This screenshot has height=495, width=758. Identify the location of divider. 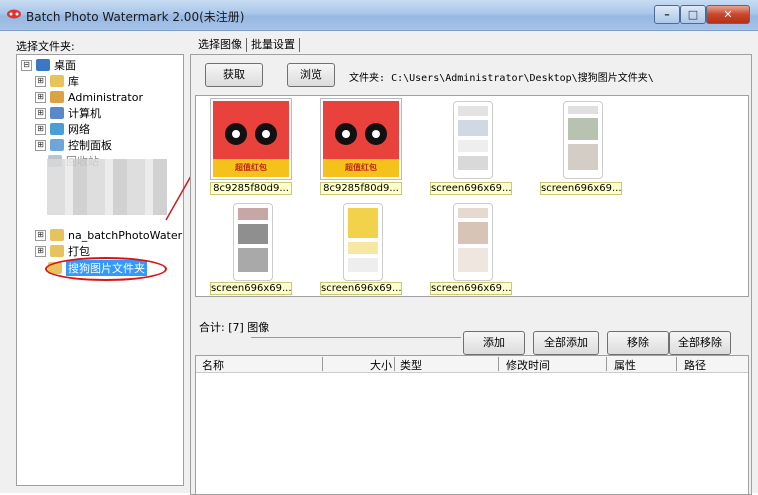
(356, 337).